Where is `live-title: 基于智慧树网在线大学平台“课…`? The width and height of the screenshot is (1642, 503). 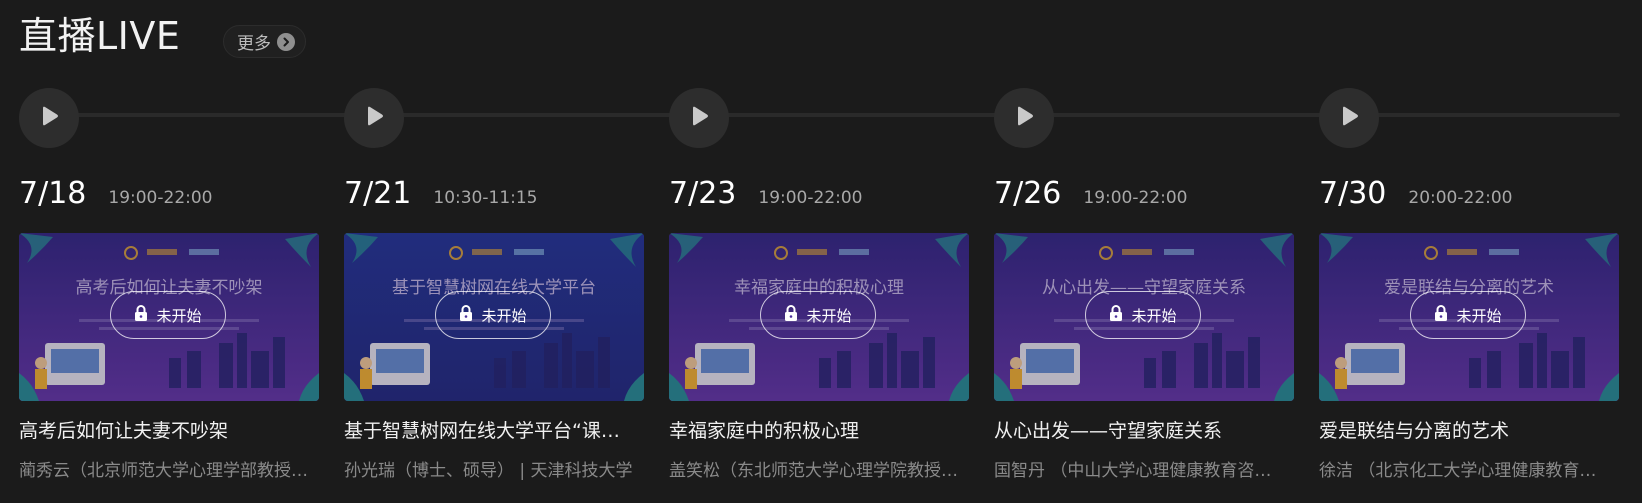 live-title: 基于智慧树网在线大学平台“课… is located at coordinates (494, 429).